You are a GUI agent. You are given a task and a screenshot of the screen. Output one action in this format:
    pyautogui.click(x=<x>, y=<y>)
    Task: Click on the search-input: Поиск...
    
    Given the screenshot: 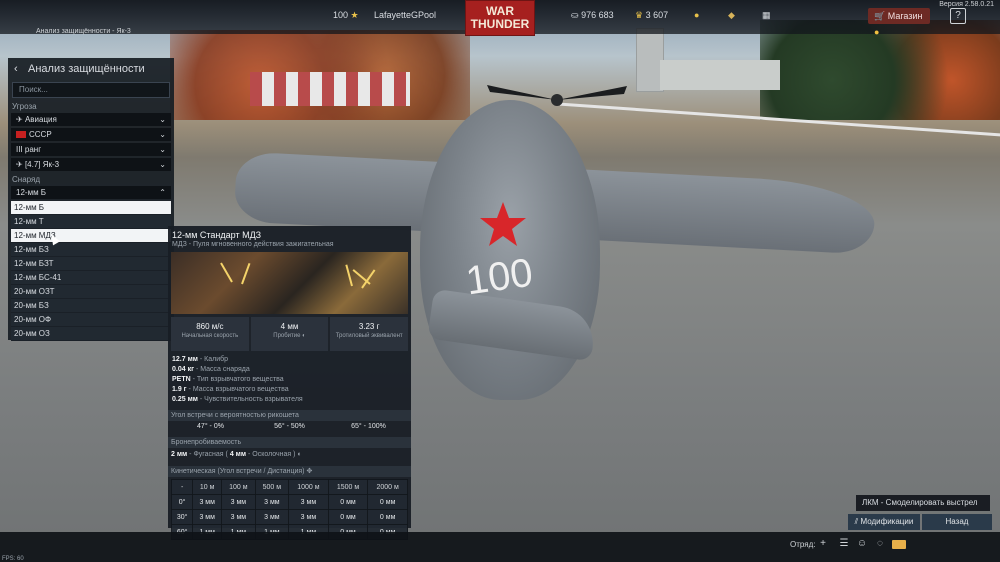 What is the action you would take?
    pyautogui.click(x=91, y=90)
    